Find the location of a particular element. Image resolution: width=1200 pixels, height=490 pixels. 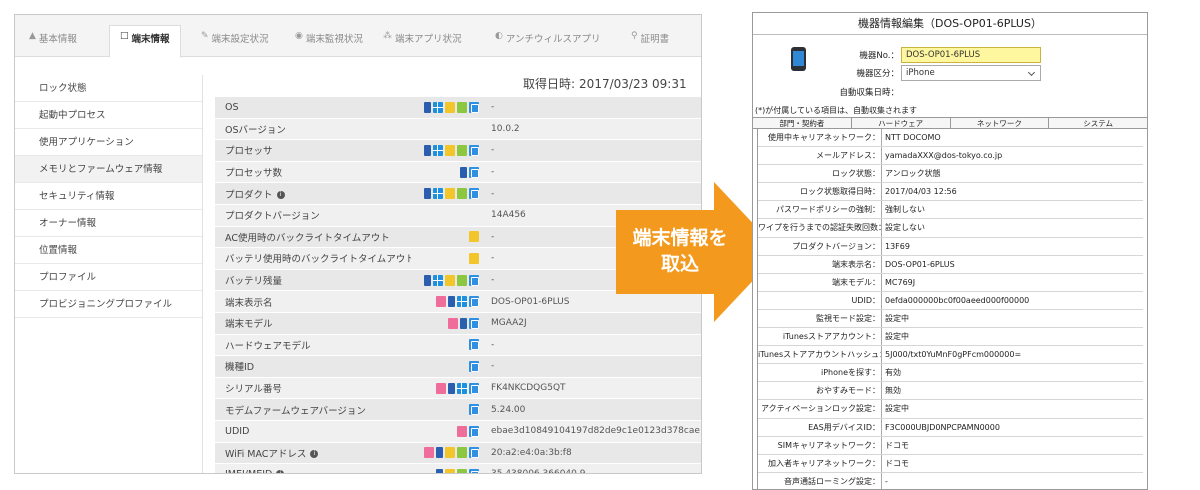

property-name-text: 端末表示名 is located at coordinates (249, 303).